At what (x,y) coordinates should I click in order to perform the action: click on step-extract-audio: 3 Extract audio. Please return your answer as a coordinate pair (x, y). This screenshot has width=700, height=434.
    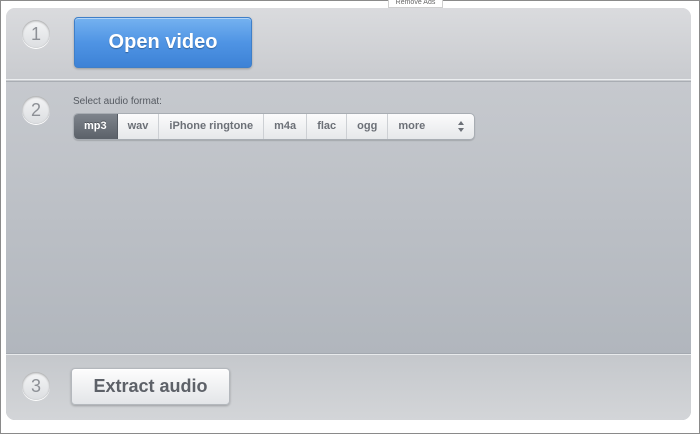
    Looking at the image, I should click on (348, 387).